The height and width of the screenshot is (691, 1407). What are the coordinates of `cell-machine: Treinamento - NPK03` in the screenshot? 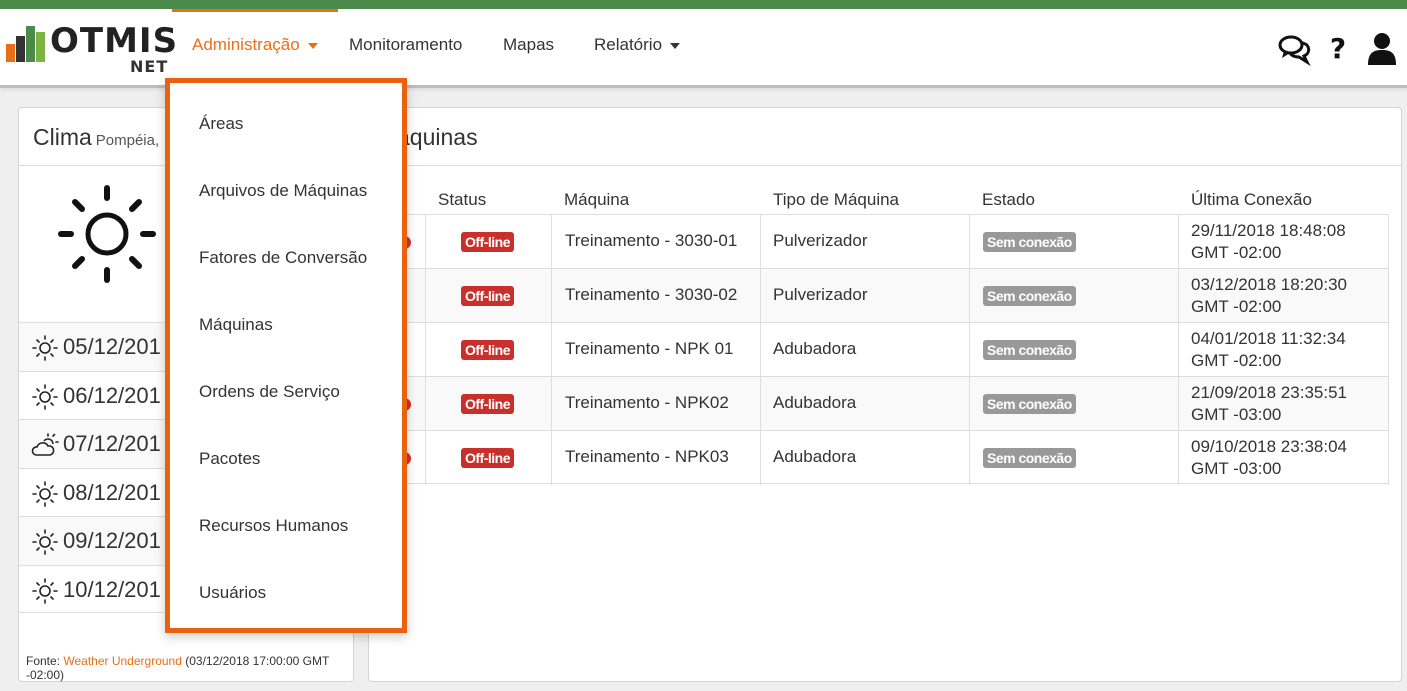 It's located at (655, 458).